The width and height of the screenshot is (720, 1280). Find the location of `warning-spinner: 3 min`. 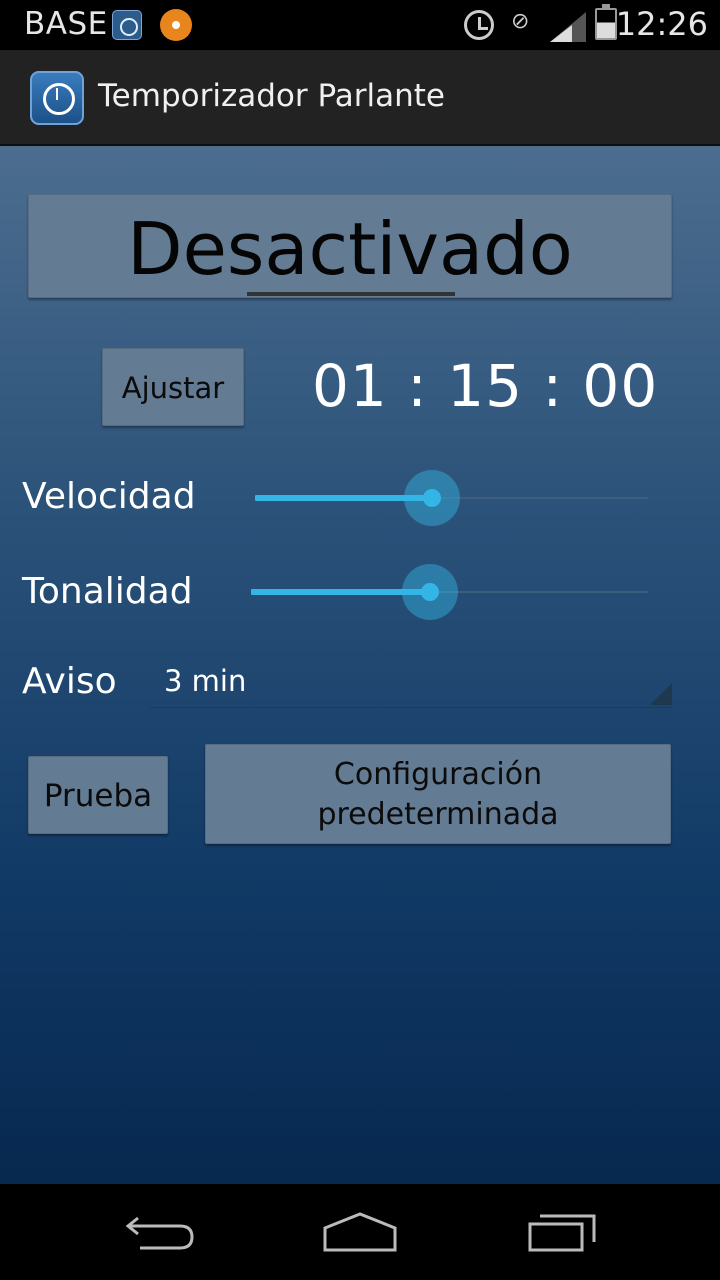

warning-spinner: 3 min is located at coordinates (411, 679).